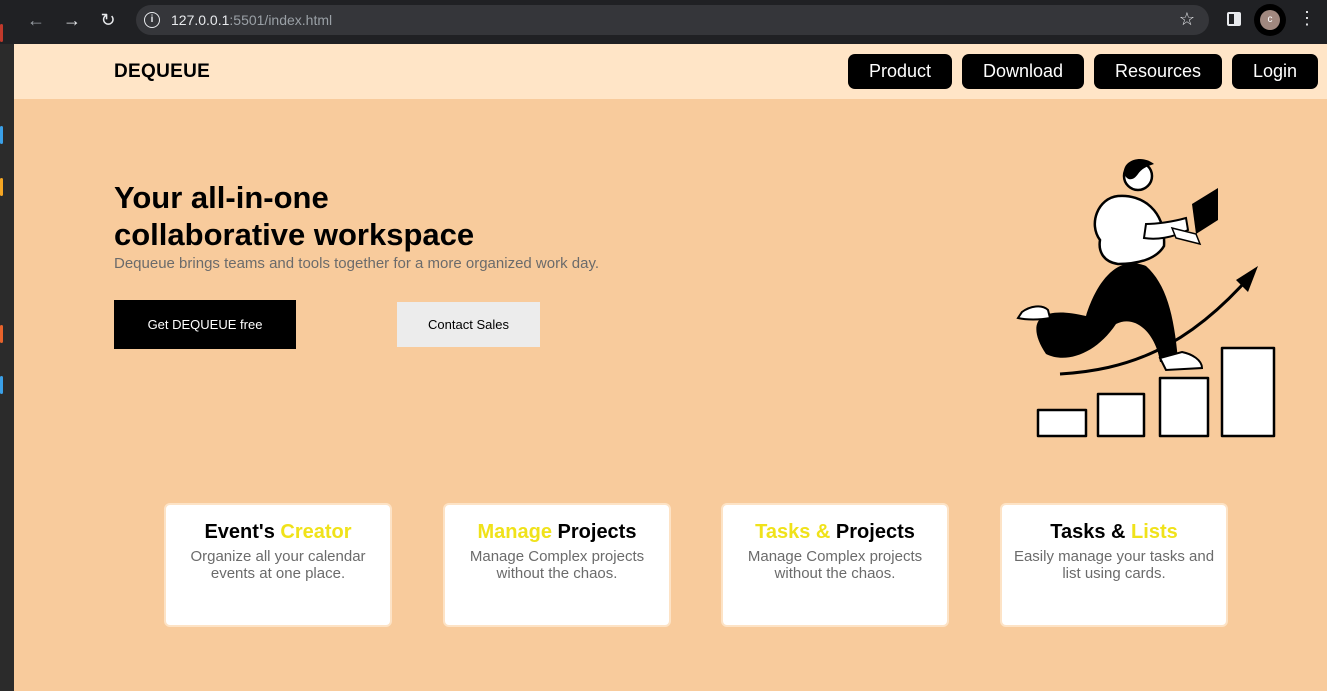 This screenshot has width=1327, height=691. I want to click on side-panel-icon, so click(1234, 19).